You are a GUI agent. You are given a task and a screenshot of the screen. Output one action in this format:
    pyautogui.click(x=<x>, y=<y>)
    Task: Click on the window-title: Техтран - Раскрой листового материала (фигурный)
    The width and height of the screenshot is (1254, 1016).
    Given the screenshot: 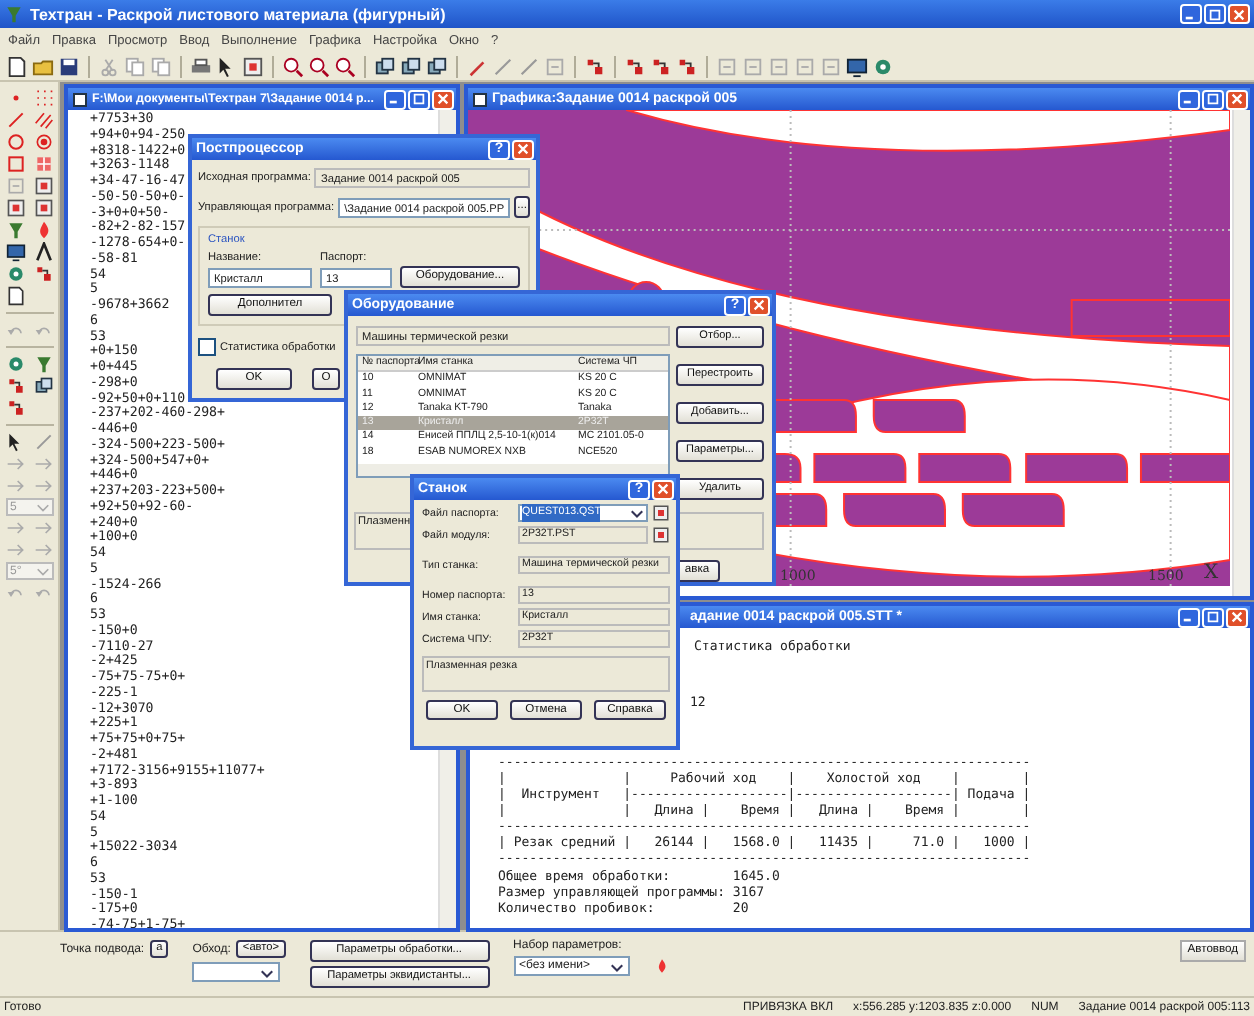 What is the action you would take?
    pyautogui.click(x=238, y=14)
    